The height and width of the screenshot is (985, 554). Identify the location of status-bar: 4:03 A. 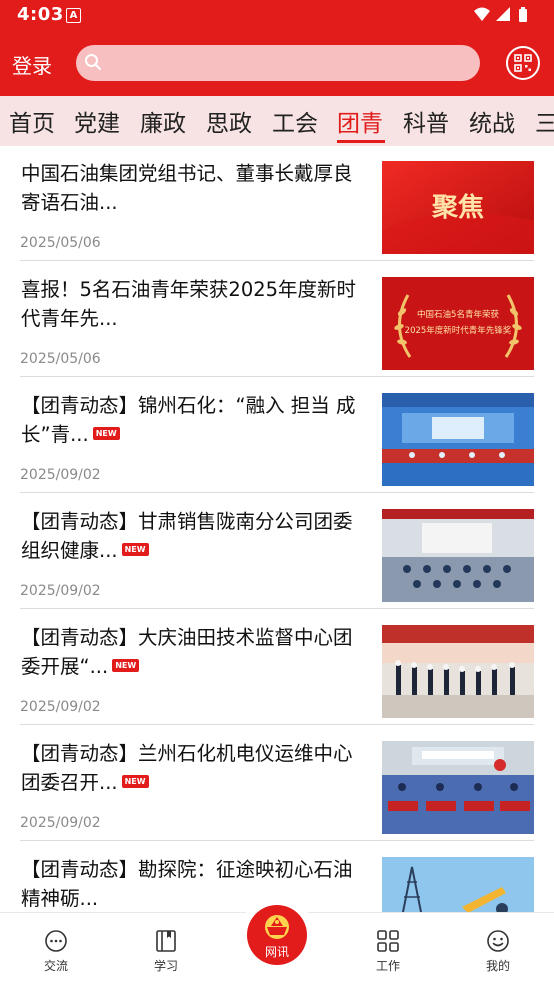
(277, 16).